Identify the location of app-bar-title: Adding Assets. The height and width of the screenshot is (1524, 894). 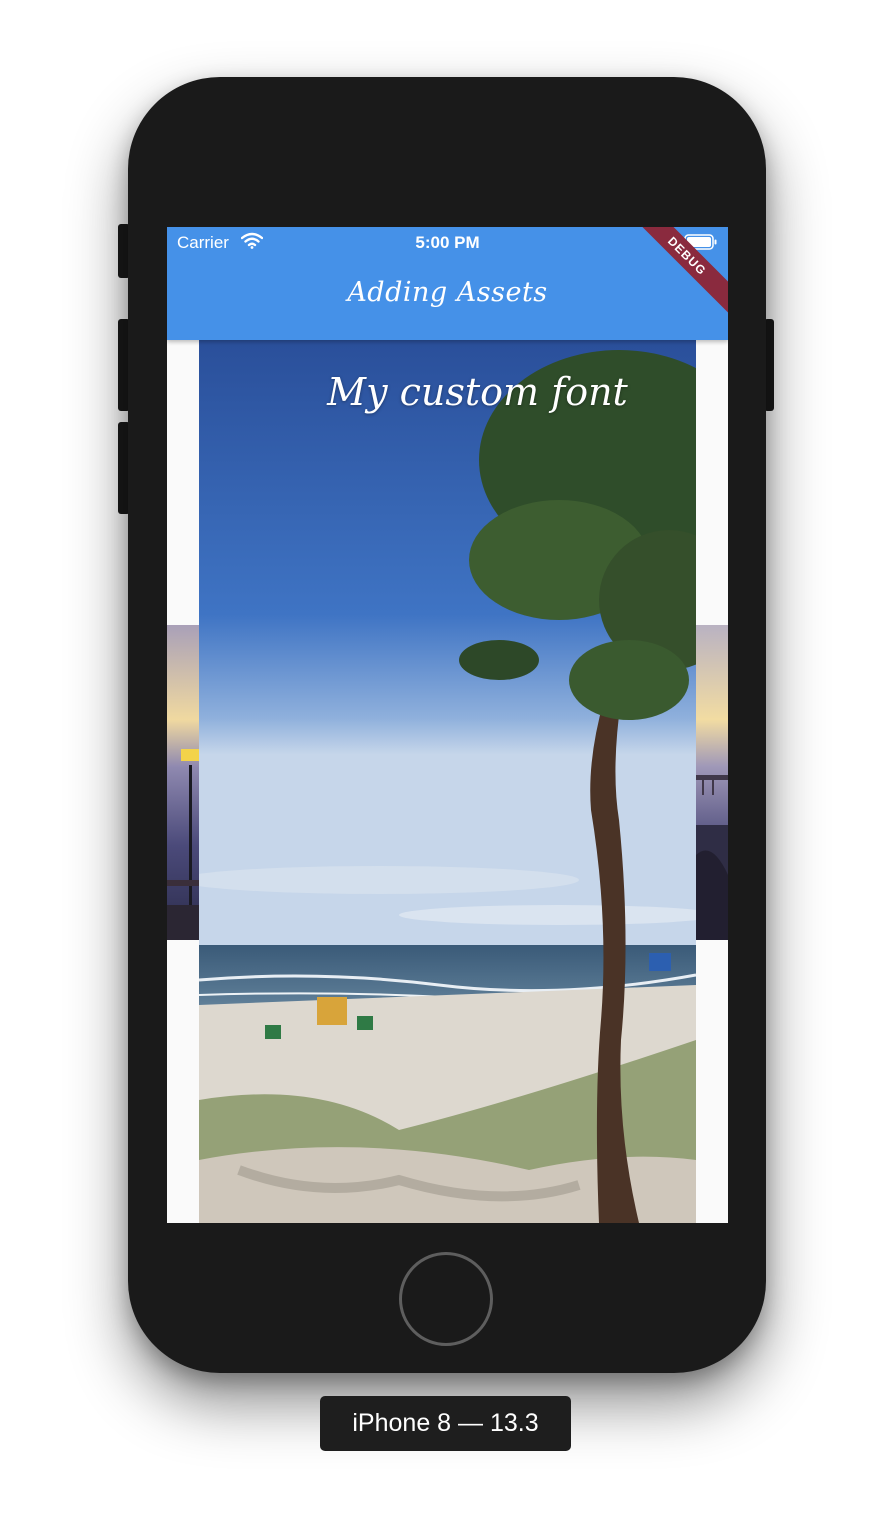
(447, 292).